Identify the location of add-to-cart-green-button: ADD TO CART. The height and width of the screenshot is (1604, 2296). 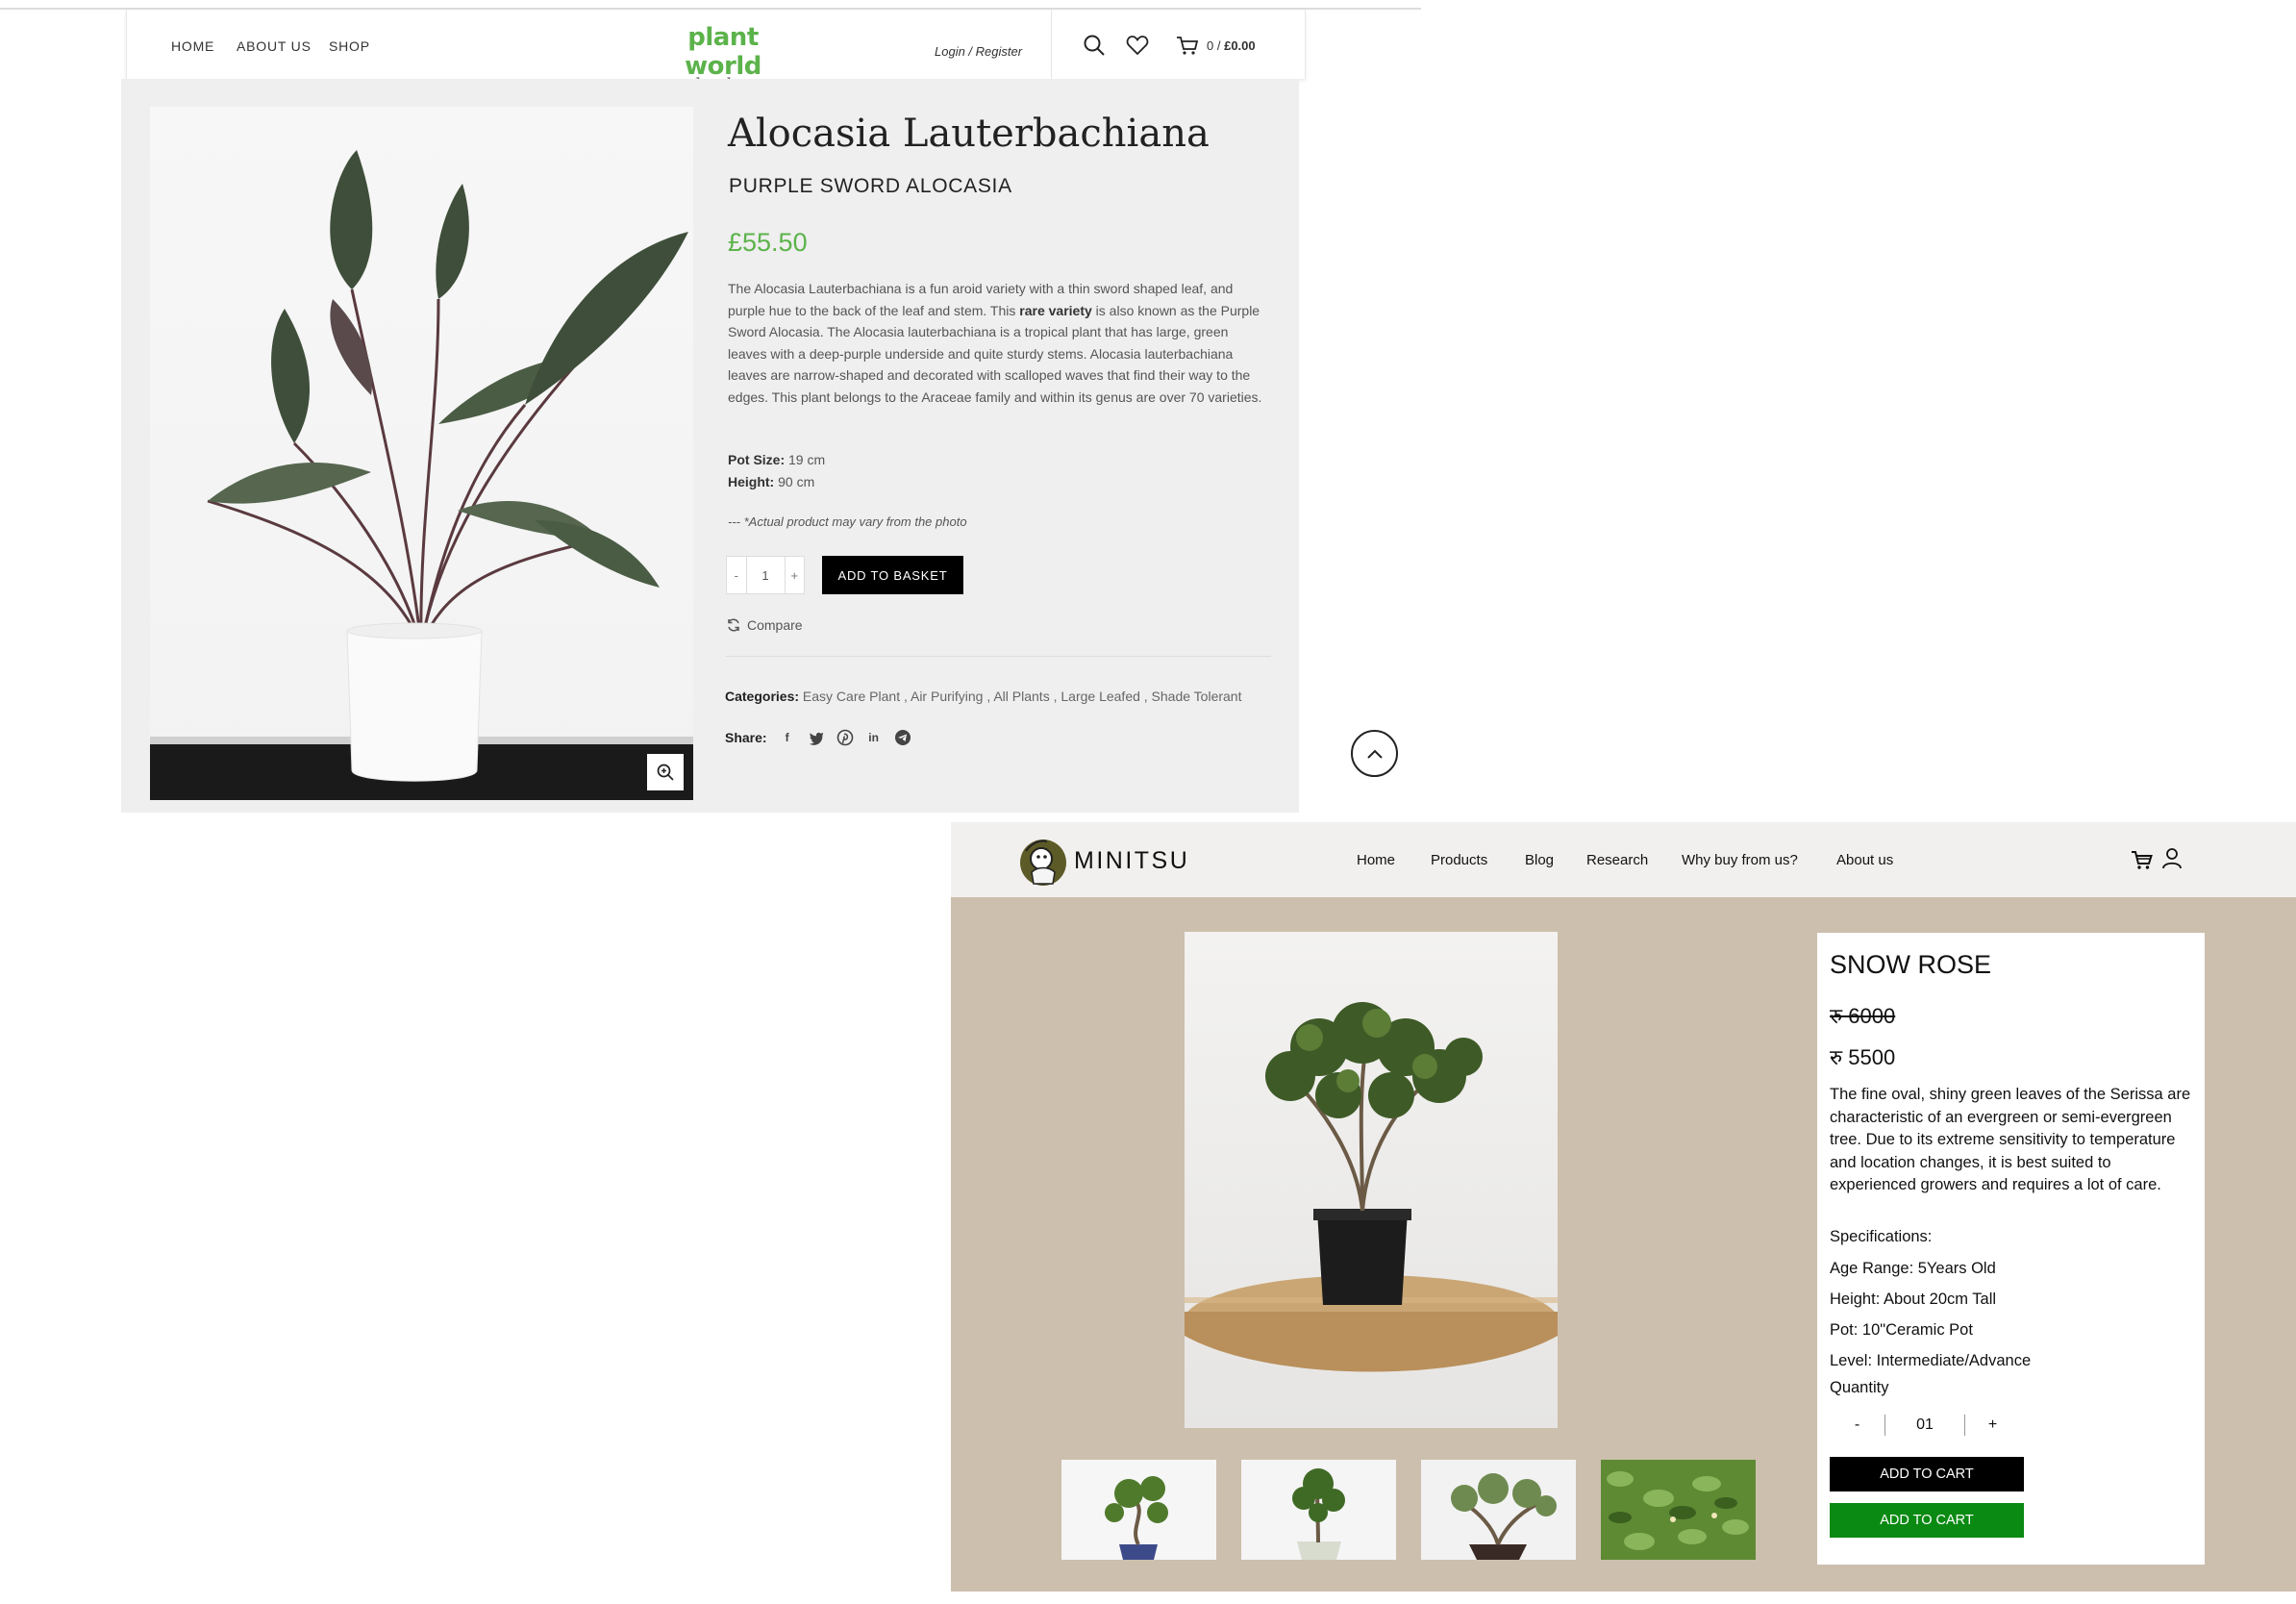
(1927, 1520).